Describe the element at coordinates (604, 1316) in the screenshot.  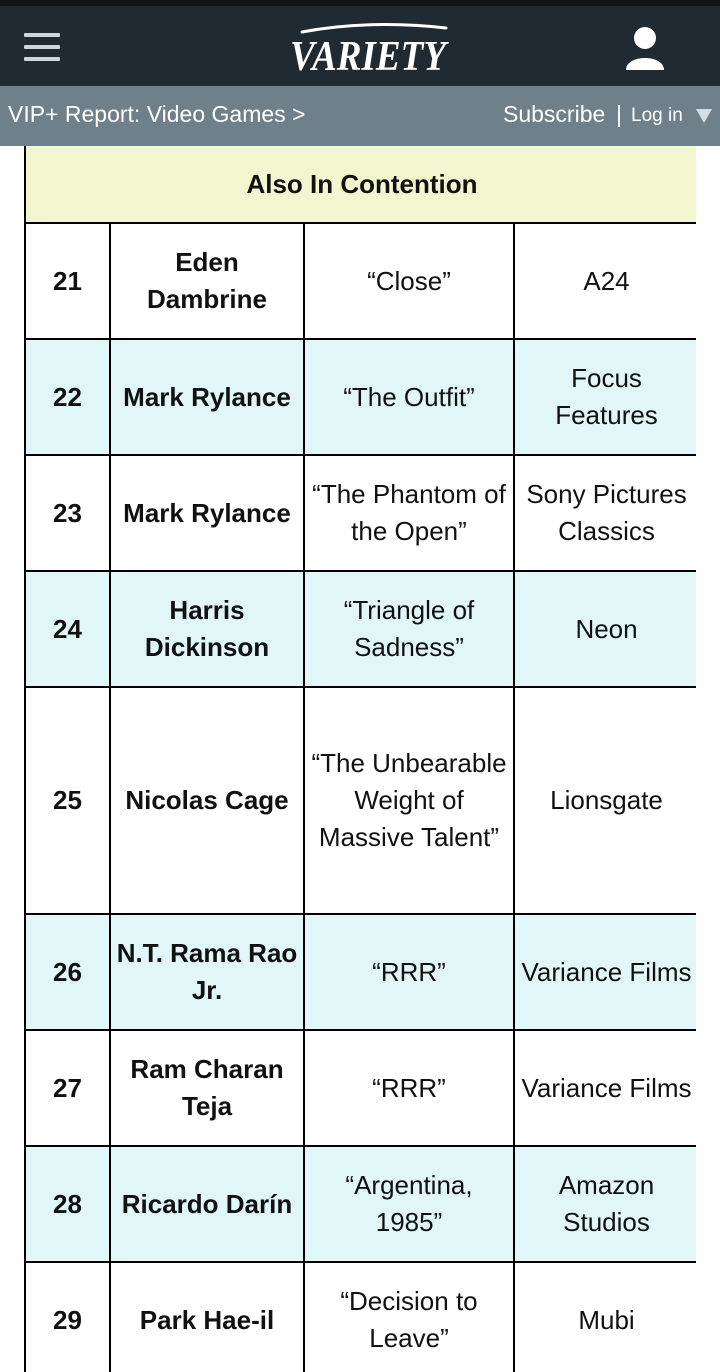
I see `studio-cell: Mubi` at that location.